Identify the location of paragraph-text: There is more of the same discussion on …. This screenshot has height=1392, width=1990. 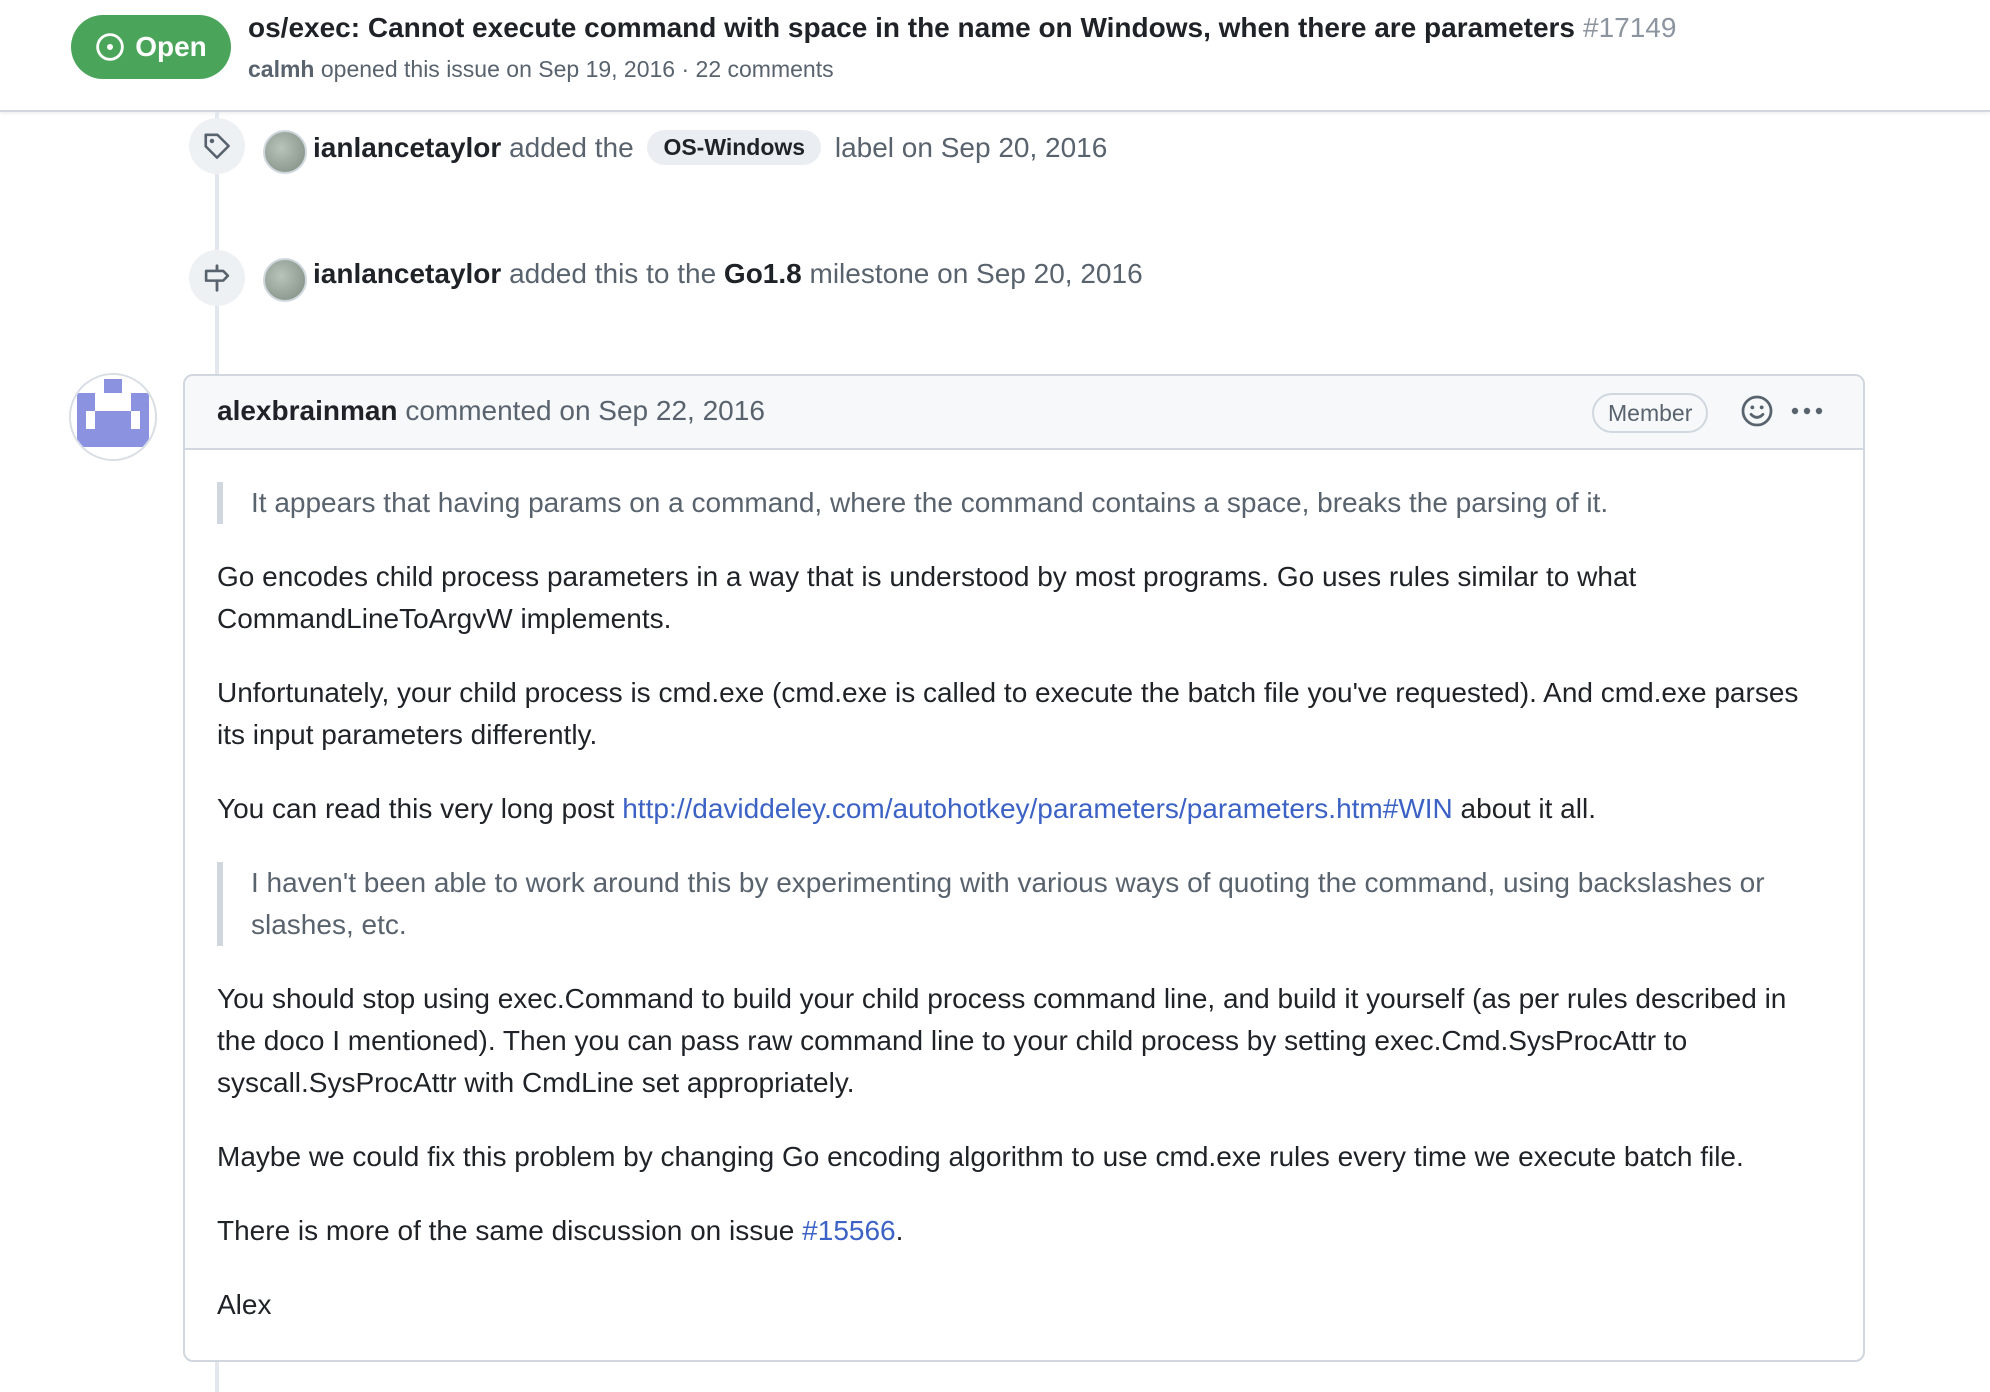
(506, 1230).